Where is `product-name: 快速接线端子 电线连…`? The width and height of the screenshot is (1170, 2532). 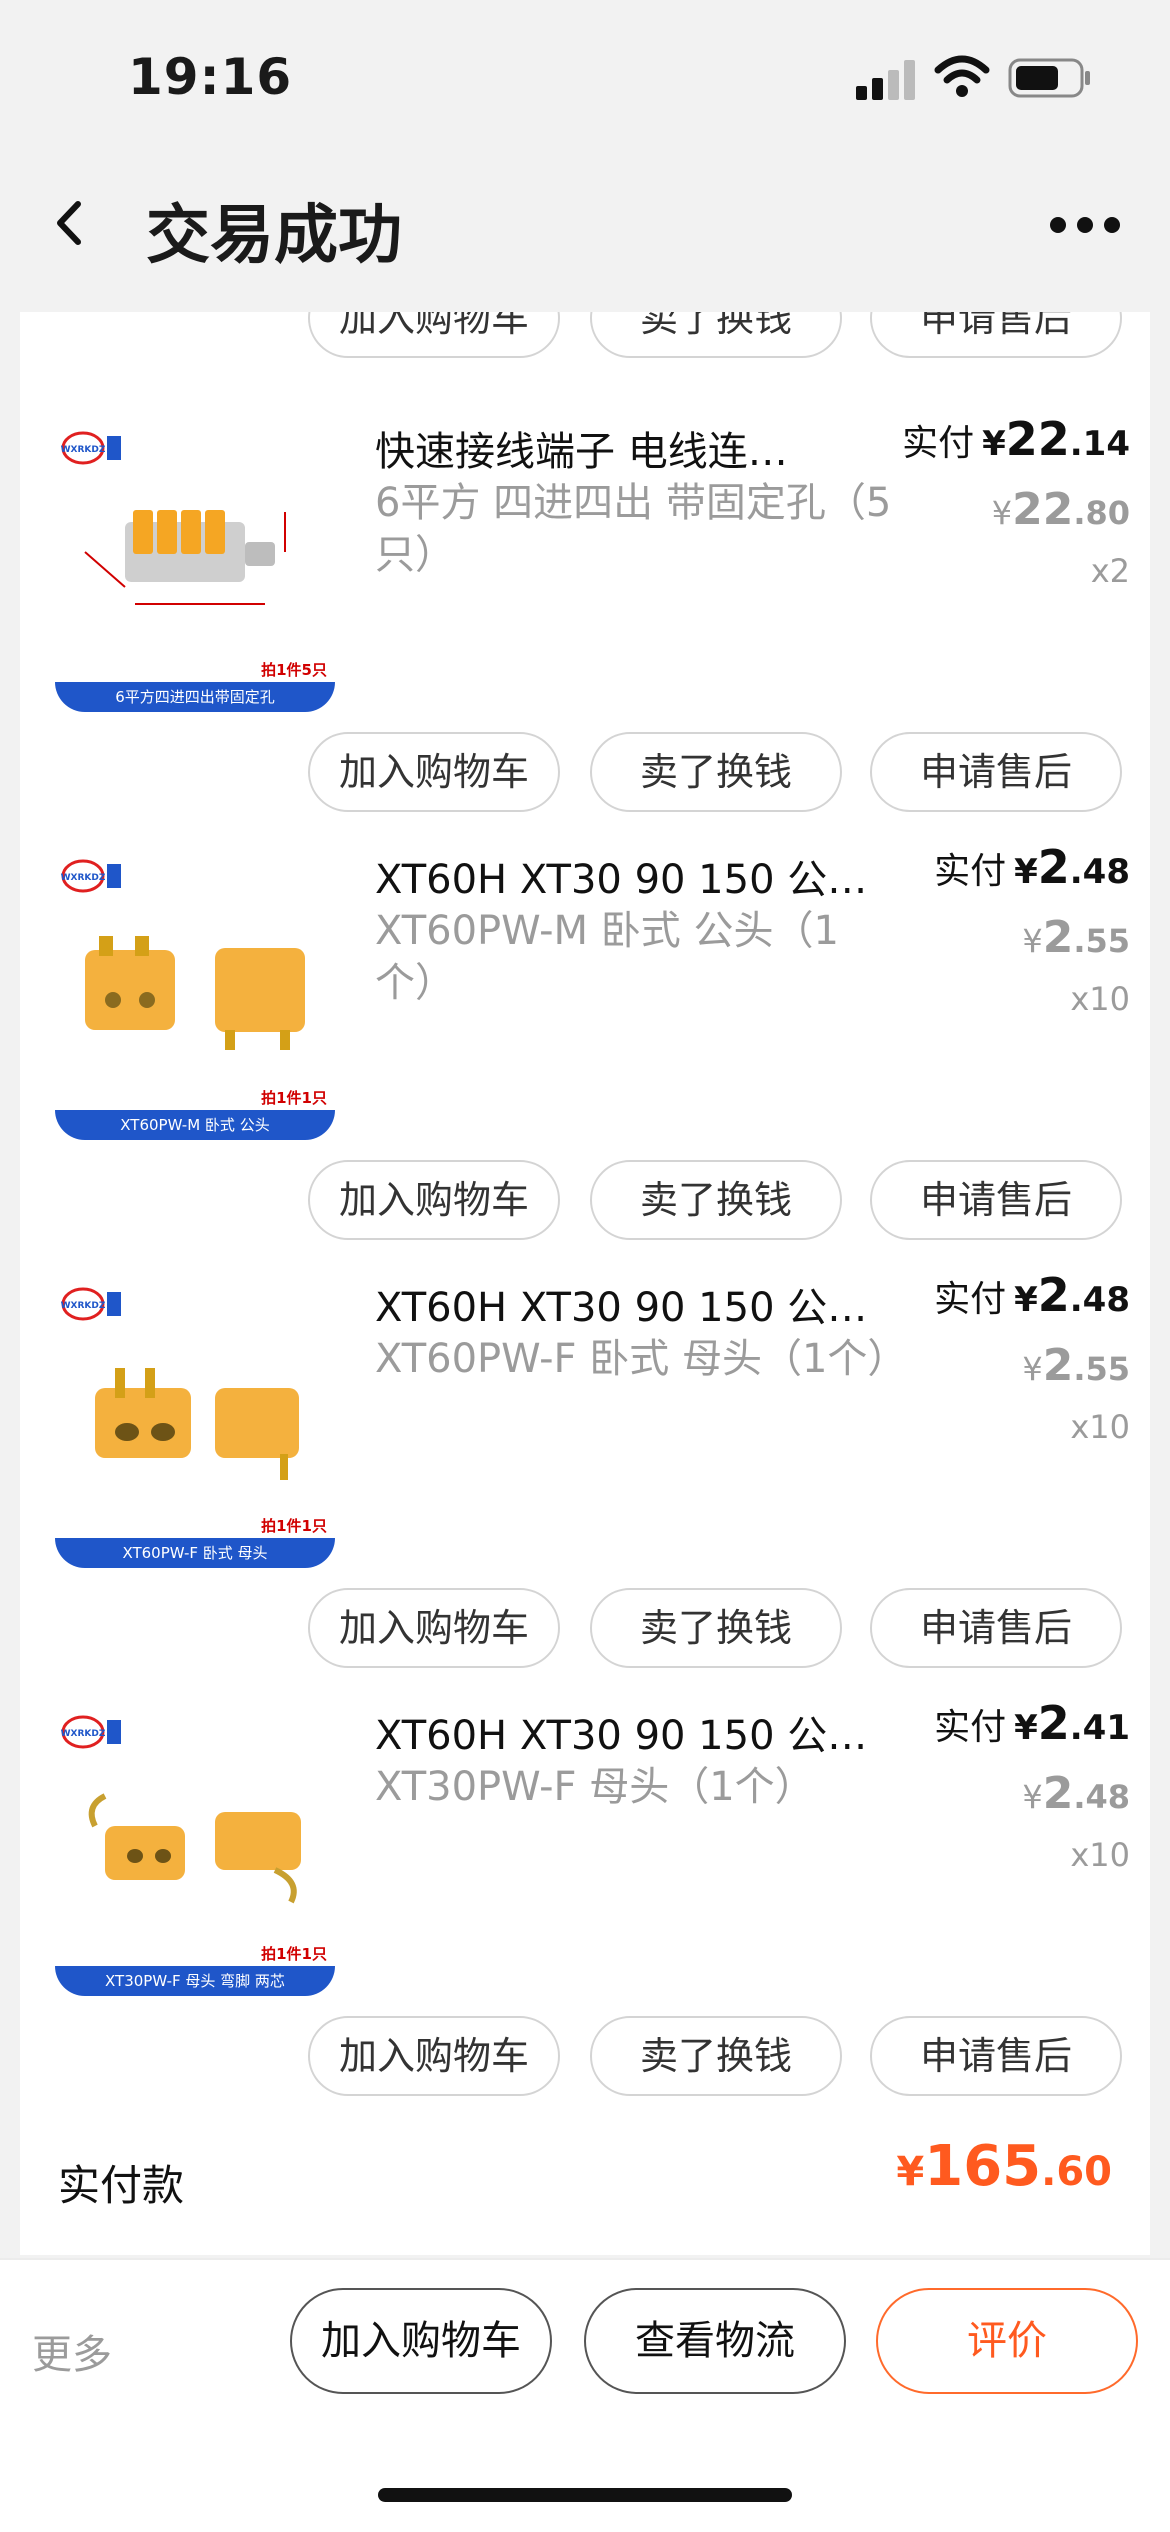
product-name: 快速接线端子 电线连… is located at coordinates (645, 448).